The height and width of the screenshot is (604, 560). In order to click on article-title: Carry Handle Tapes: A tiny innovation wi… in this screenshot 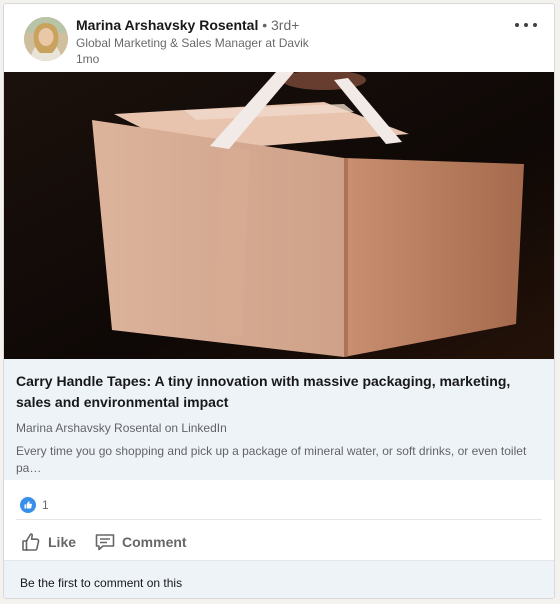, I will do `click(276, 392)`.